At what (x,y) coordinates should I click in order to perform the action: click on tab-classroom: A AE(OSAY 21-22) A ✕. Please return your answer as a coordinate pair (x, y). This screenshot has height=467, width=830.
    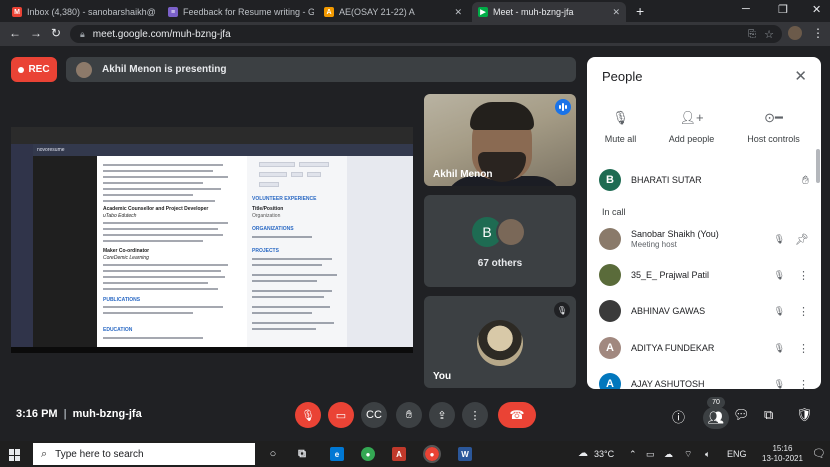
    Looking at the image, I should click on (393, 12).